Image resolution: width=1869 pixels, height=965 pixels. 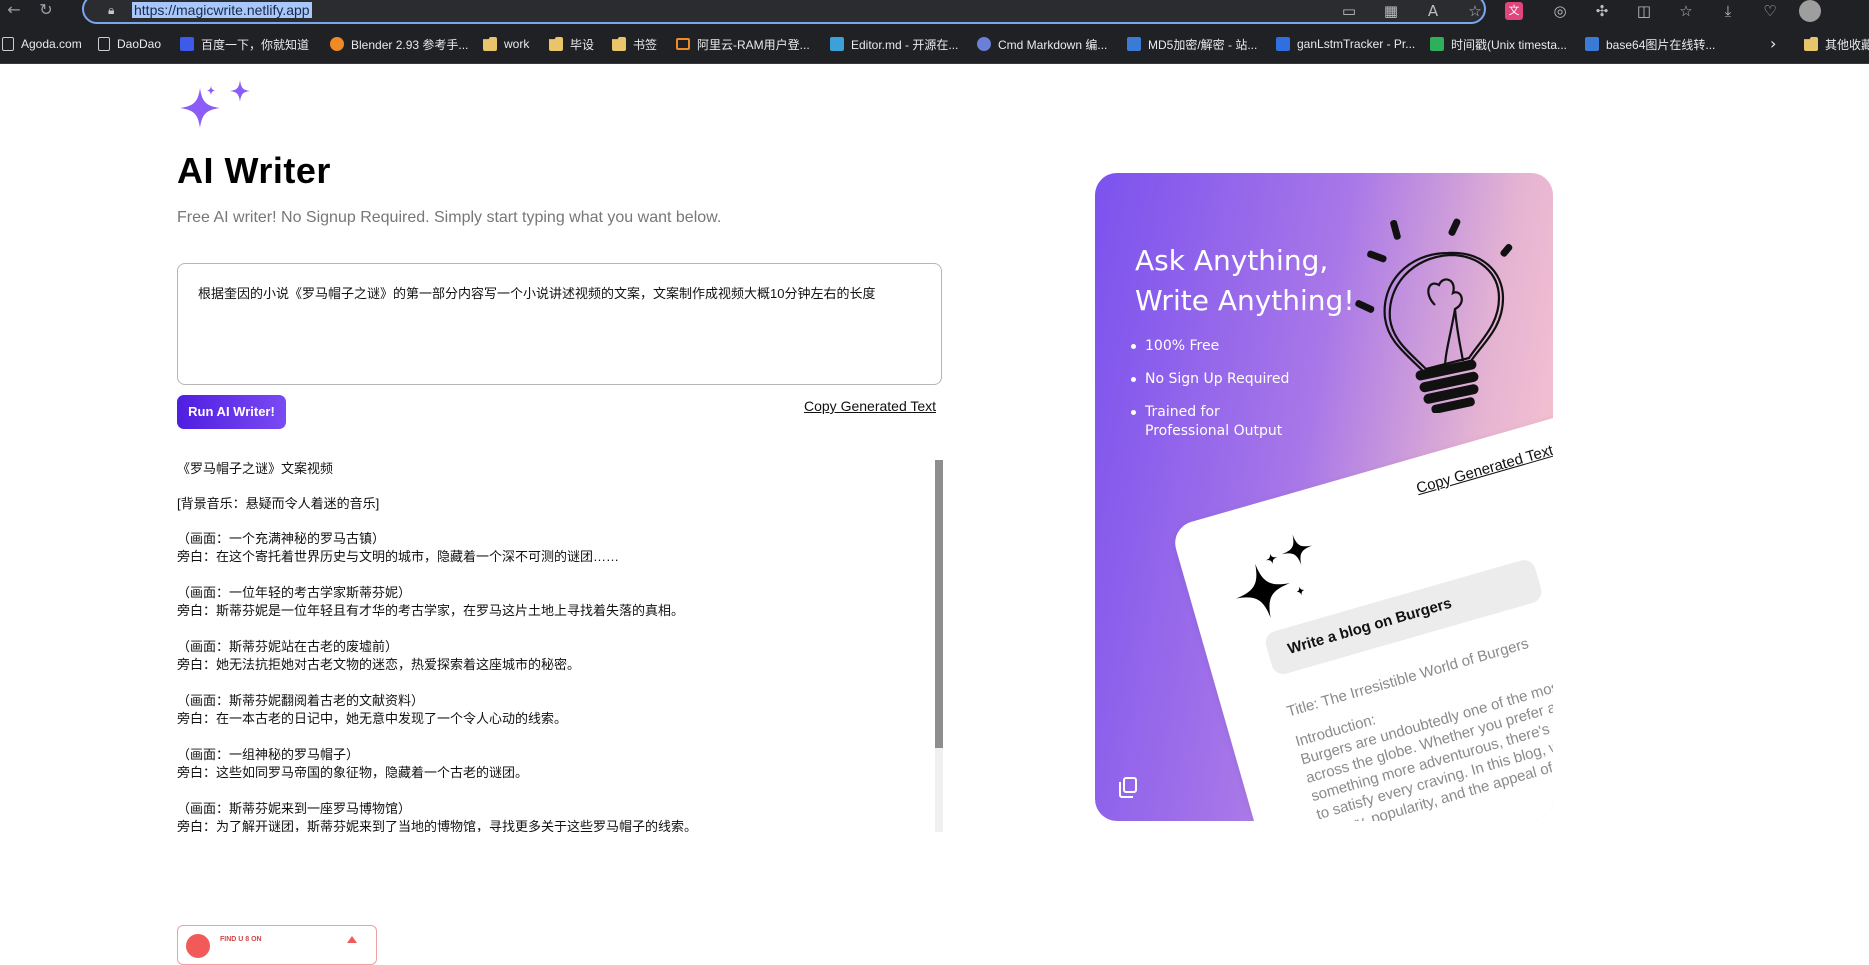 I want to click on translate-extension-icon: 文, so click(x=1514, y=11).